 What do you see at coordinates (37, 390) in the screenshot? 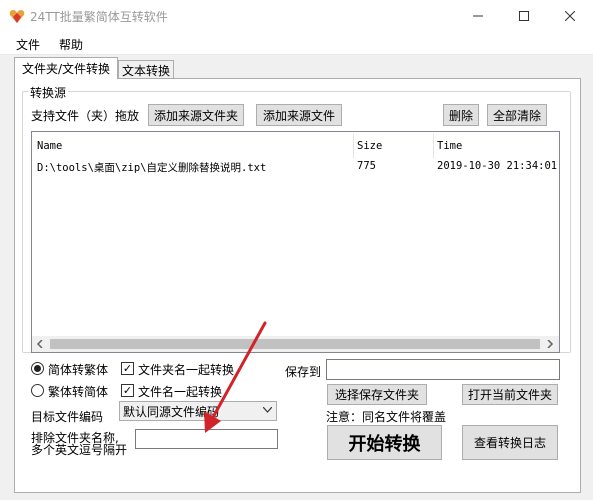
I see `radio-t2s` at bounding box center [37, 390].